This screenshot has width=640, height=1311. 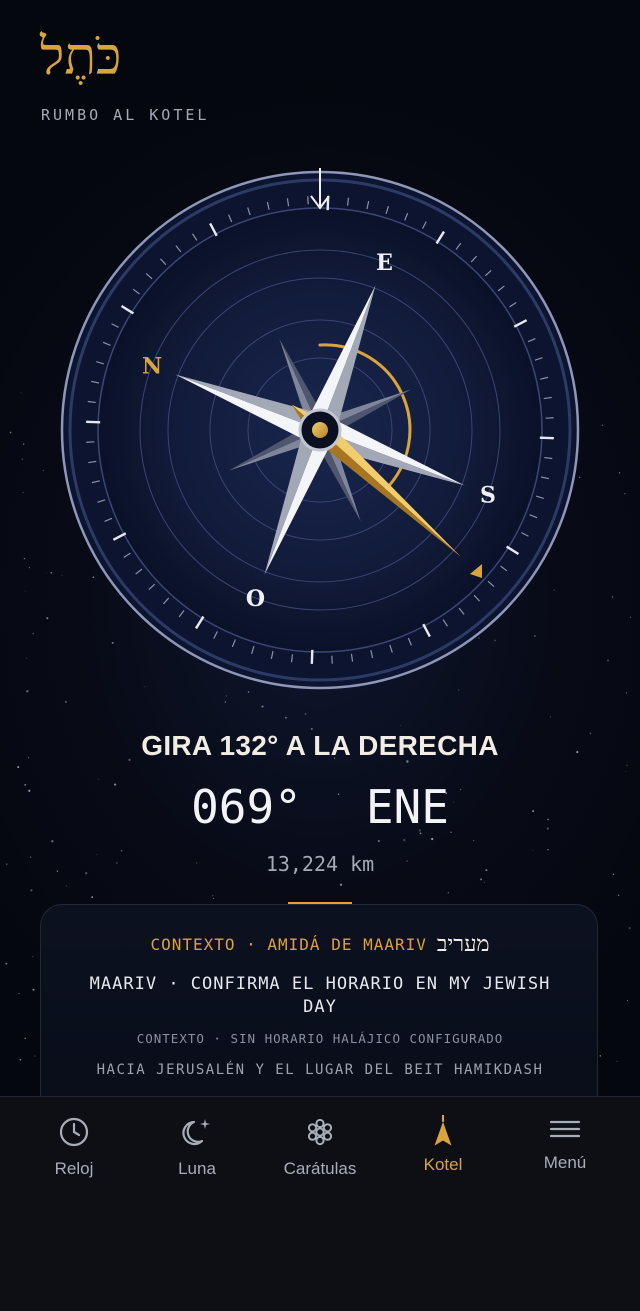 I want to click on tab-menu: Menú, so click(x=565, y=1144).